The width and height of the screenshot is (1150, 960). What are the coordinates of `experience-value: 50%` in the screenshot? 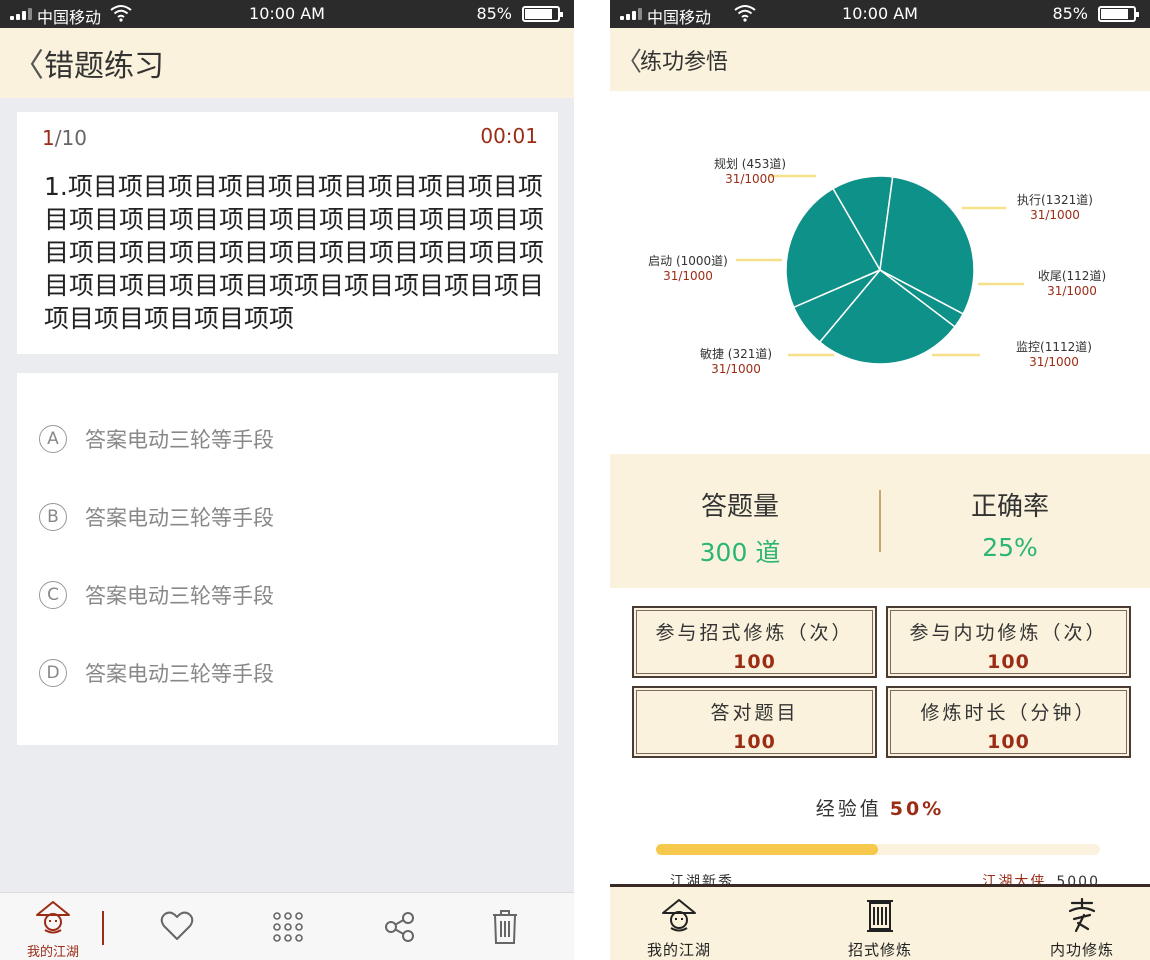 It's located at (917, 809).